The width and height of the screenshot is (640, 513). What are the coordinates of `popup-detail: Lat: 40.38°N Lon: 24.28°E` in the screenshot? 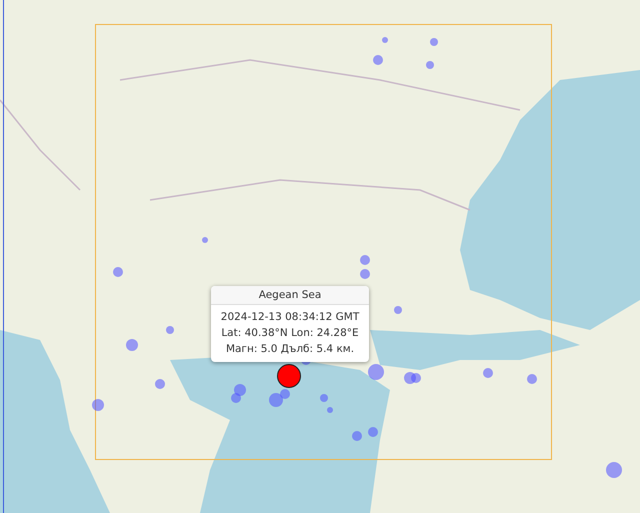 It's located at (290, 333).